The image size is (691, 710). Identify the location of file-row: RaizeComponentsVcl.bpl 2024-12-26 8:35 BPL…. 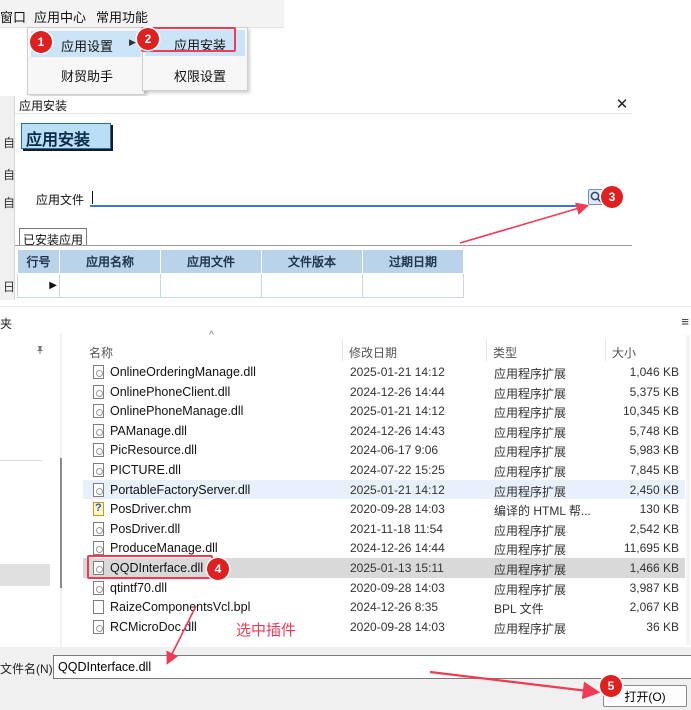
(384, 607).